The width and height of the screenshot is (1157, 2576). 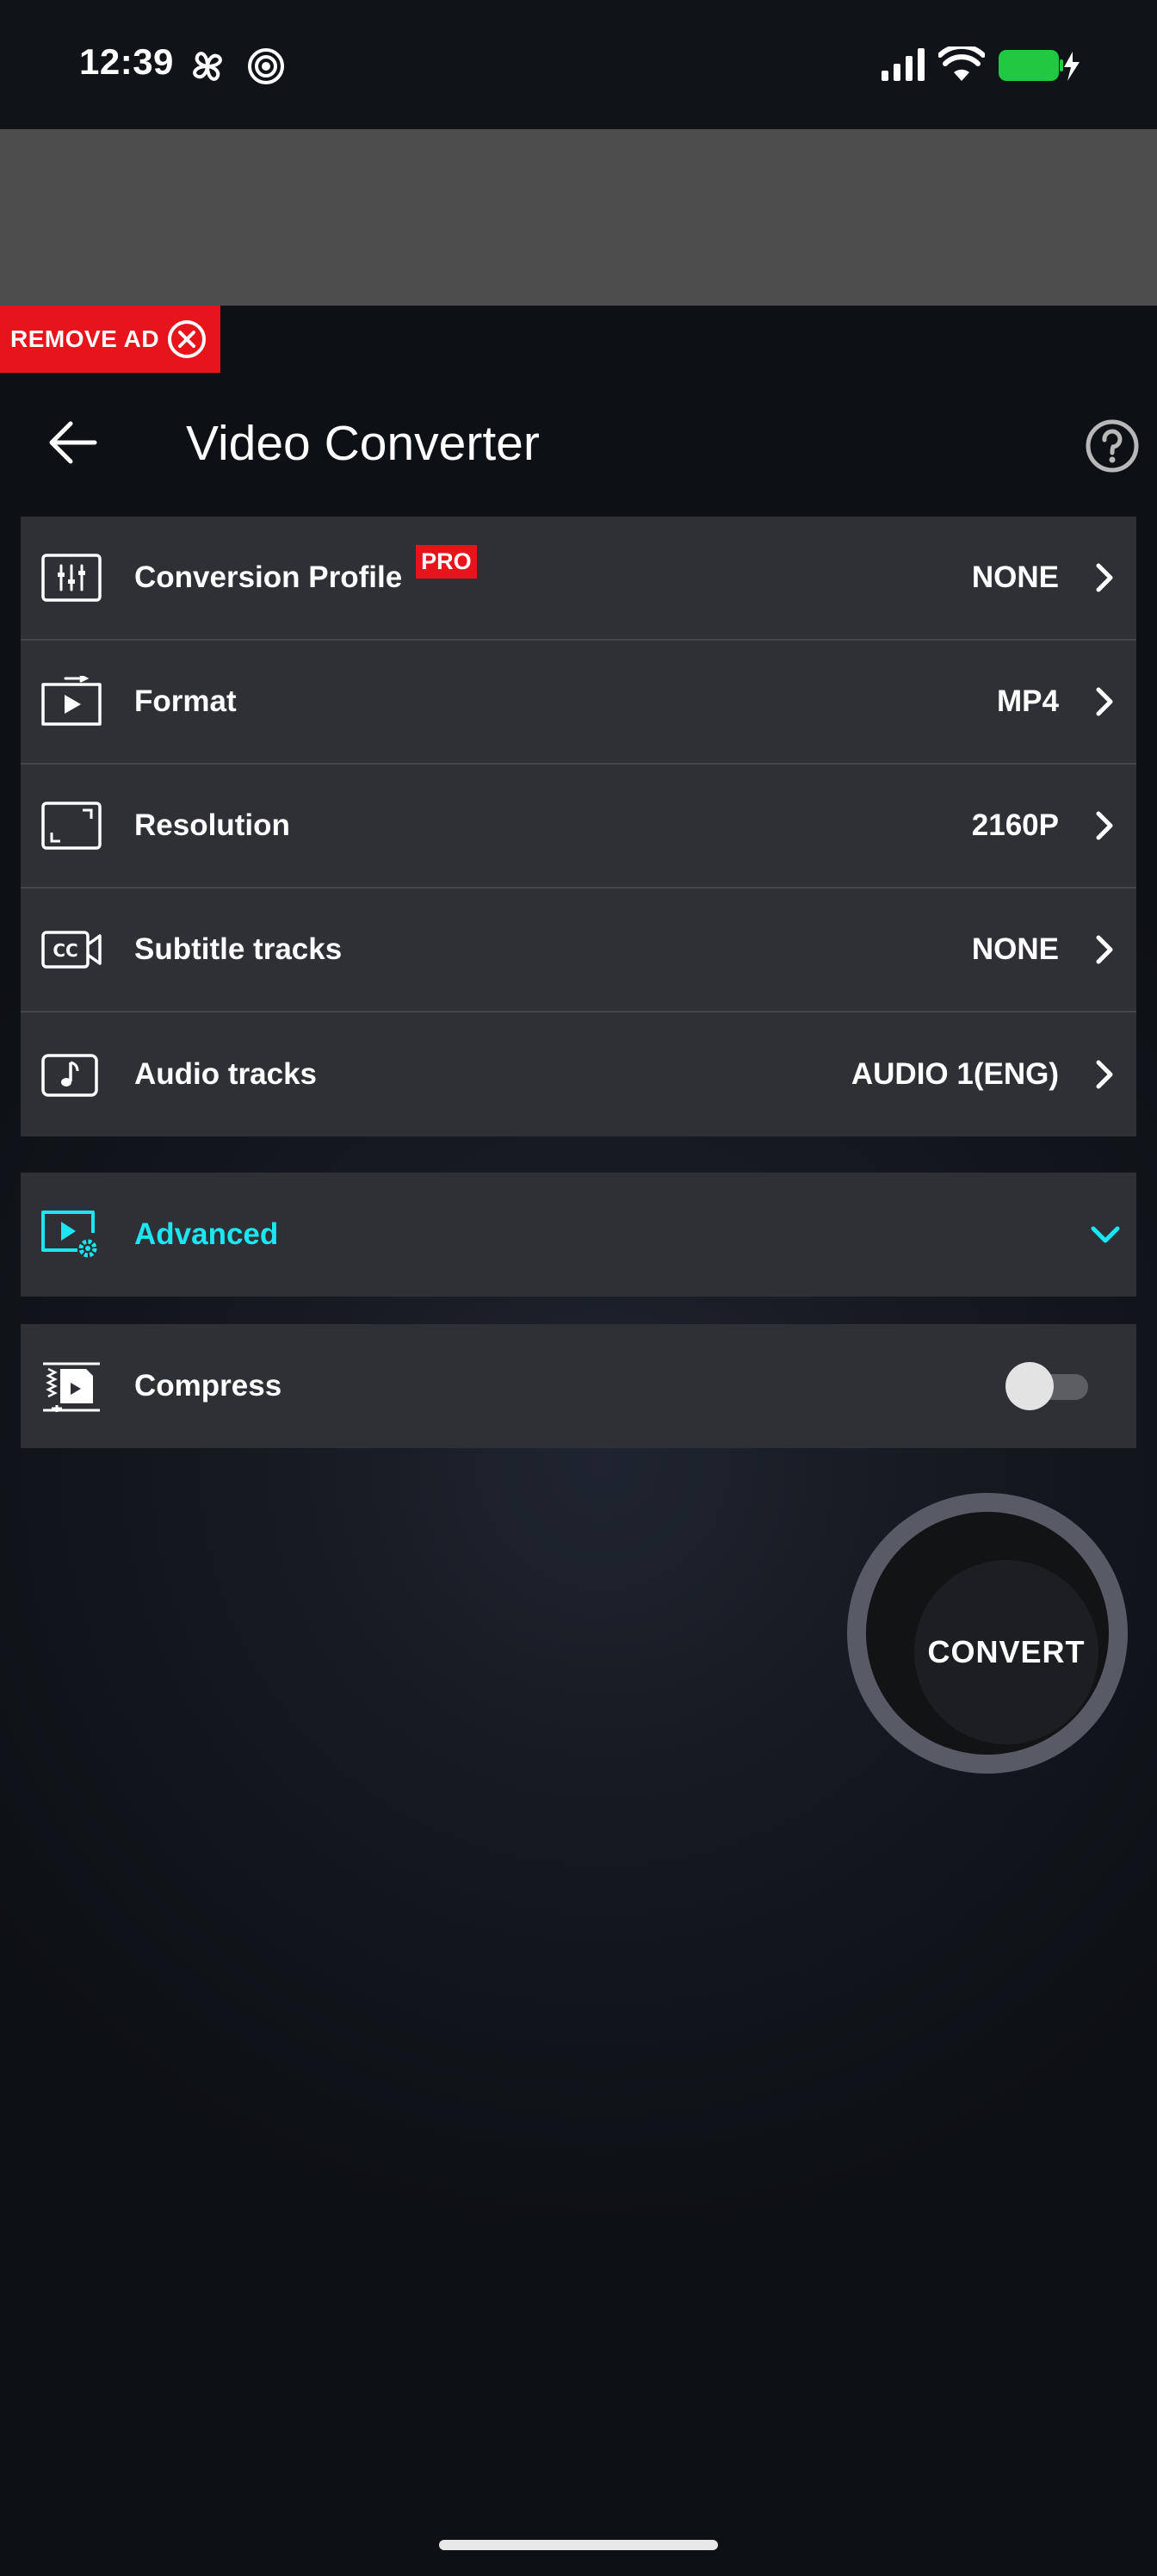 I want to click on subtitle-tracks-label: Subtitle tracks, so click(x=239, y=949).